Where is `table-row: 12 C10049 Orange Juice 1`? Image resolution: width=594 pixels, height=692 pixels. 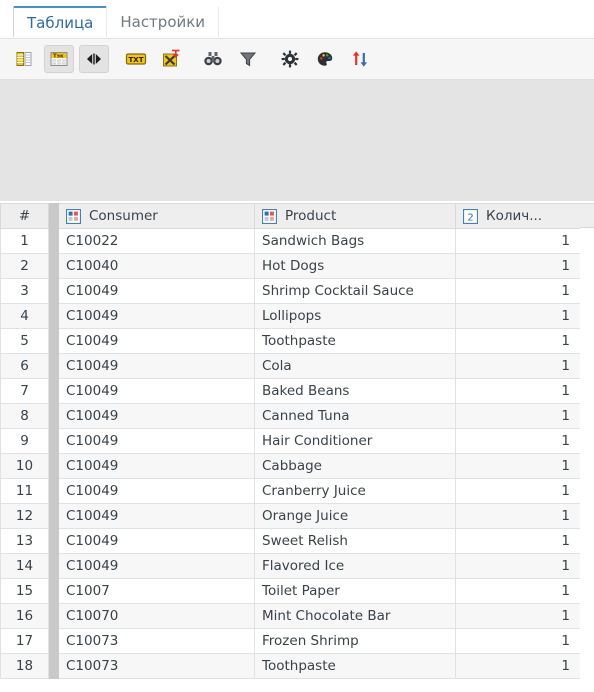
table-row: 12 C10049 Orange Juice 1 is located at coordinates (290, 516).